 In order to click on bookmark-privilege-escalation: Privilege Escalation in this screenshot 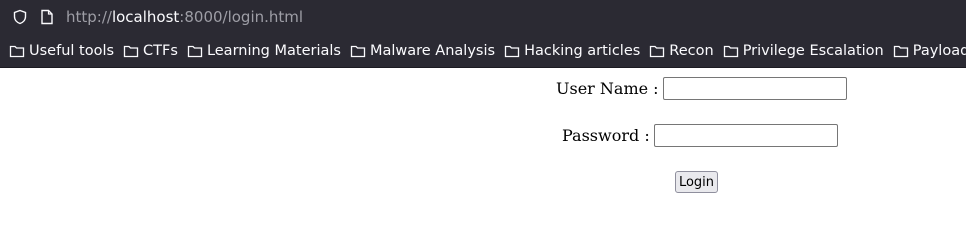, I will do `click(803, 51)`.